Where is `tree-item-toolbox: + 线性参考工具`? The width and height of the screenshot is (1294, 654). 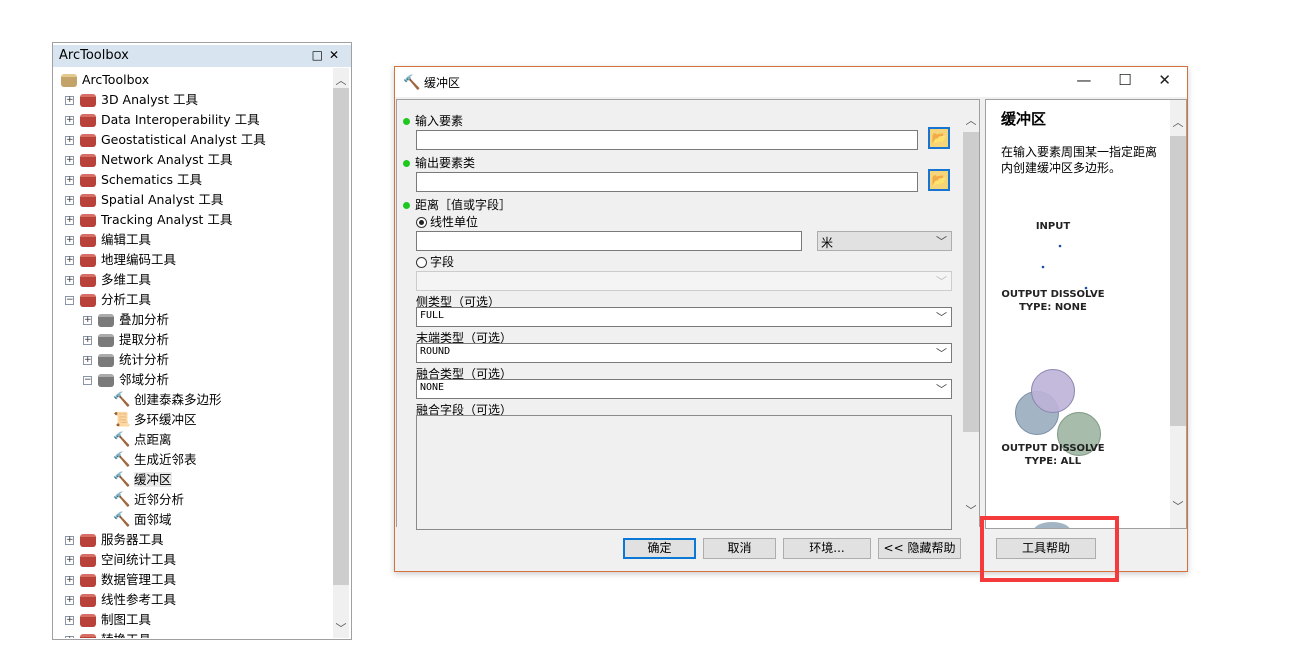
tree-item-toolbox: + 线性参考工具 is located at coordinates (120, 600).